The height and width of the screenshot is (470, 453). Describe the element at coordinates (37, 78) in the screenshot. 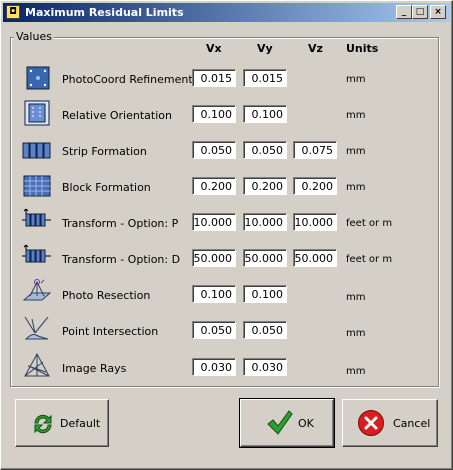

I see `photocoord-icon` at that location.